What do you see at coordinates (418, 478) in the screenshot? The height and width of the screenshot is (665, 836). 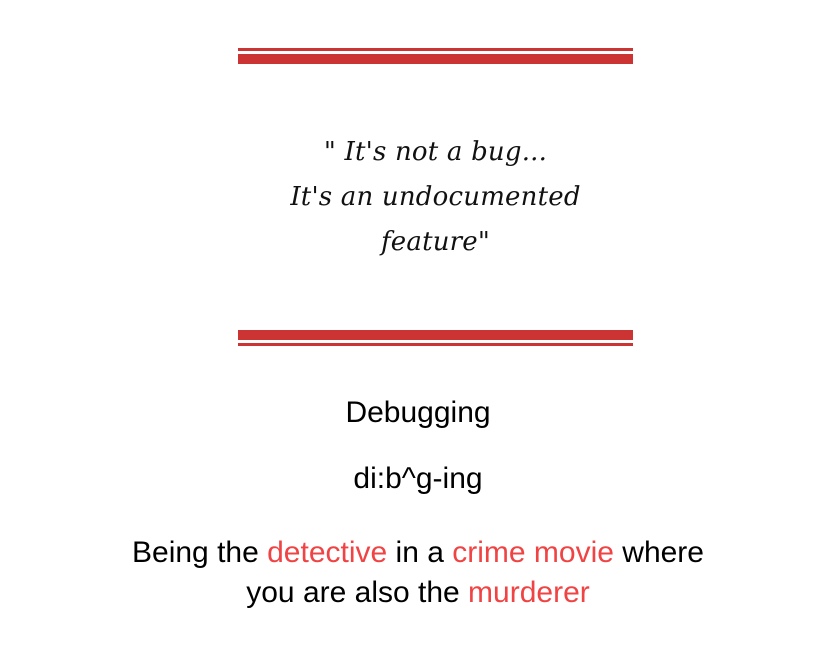 I see `term-pronunciation: di:b^g-ing` at bounding box center [418, 478].